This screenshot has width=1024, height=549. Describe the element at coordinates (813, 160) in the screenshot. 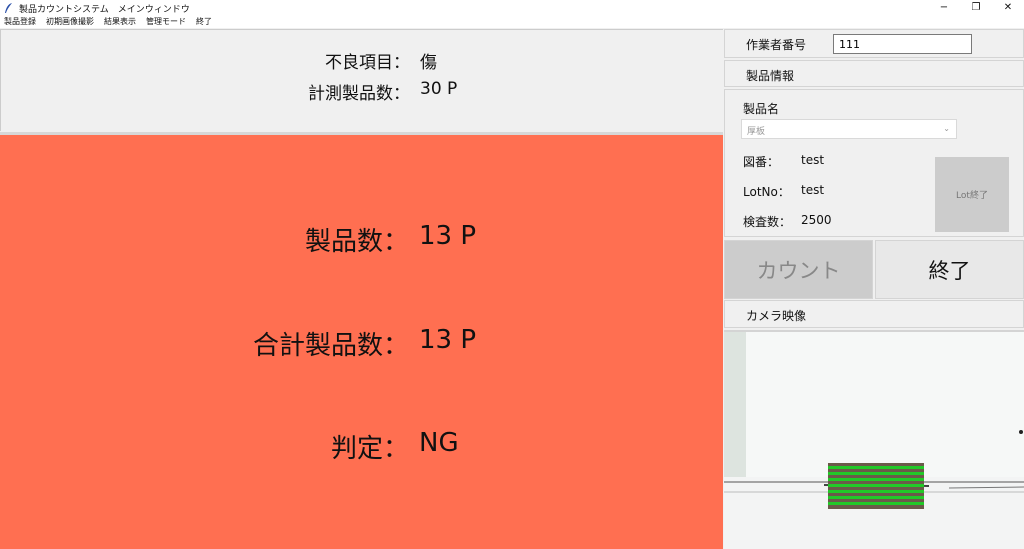

I see `drawing-value: test` at that location.